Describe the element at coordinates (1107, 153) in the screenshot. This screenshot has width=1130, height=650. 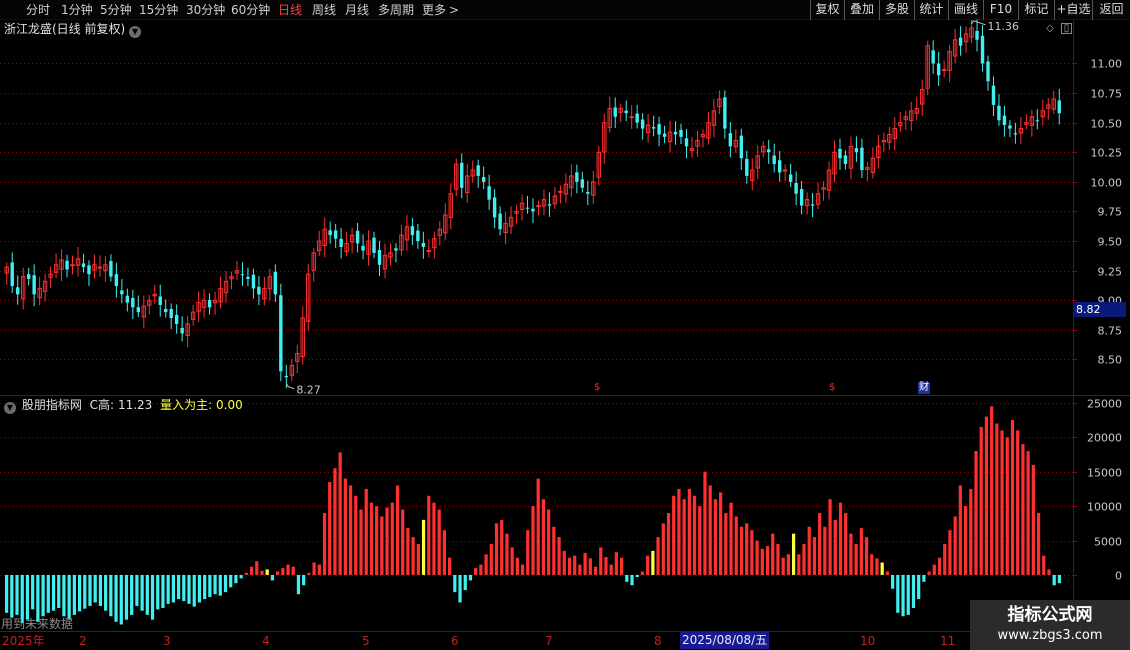
I see `price-tick-label: 10.25` at that location.